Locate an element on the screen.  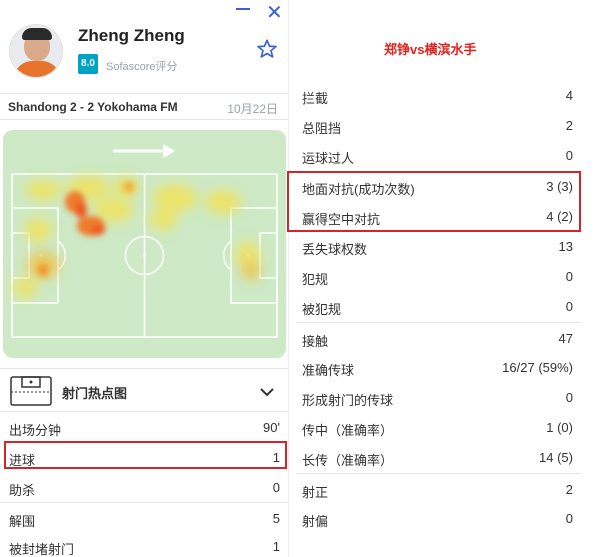
stat-label: 准确传球 is located at coordinates (328, 370).